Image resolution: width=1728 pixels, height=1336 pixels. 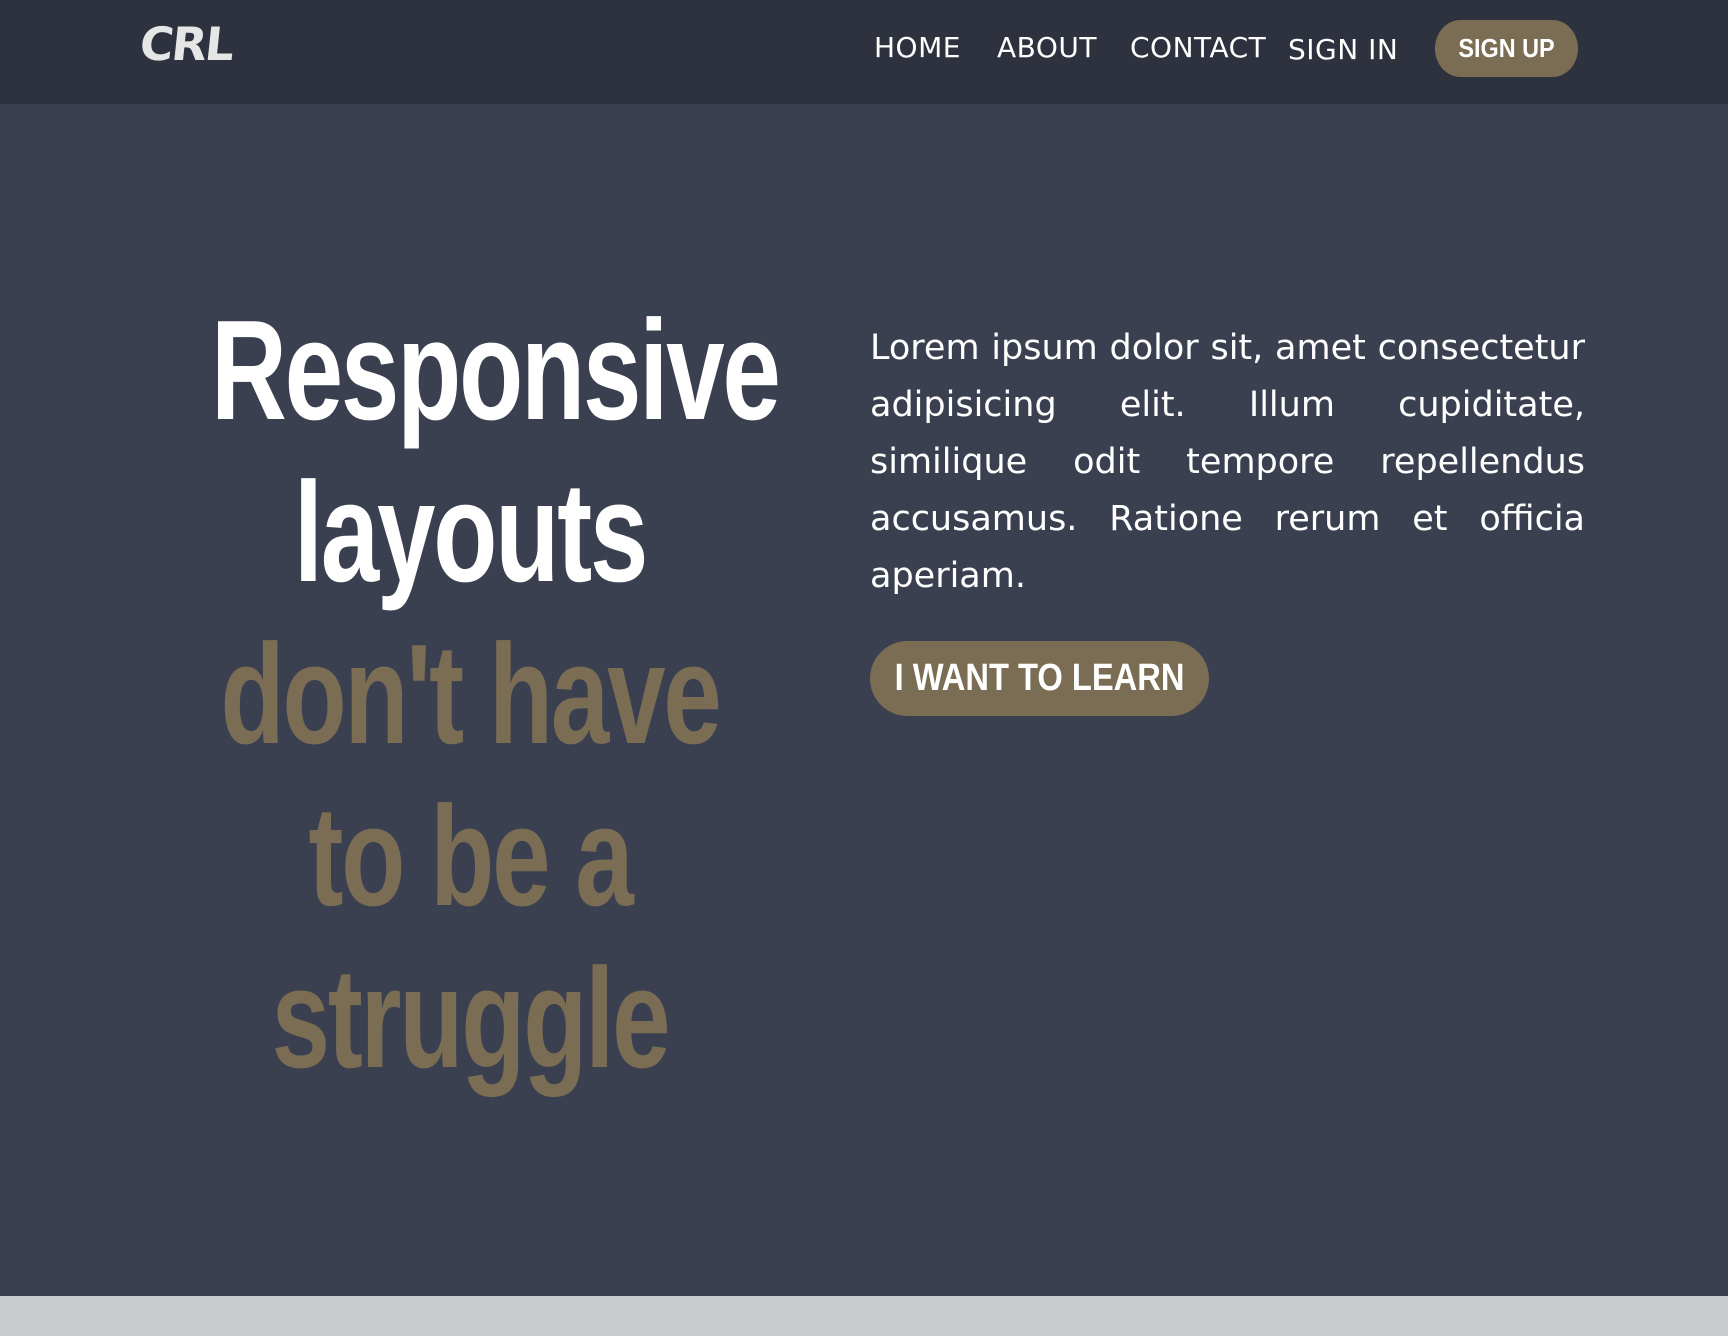 What do you see at coordinates (470, 856) in the screenshot?
I see `hero-title-line-accent: to be a` at bounding box center [470, 856].